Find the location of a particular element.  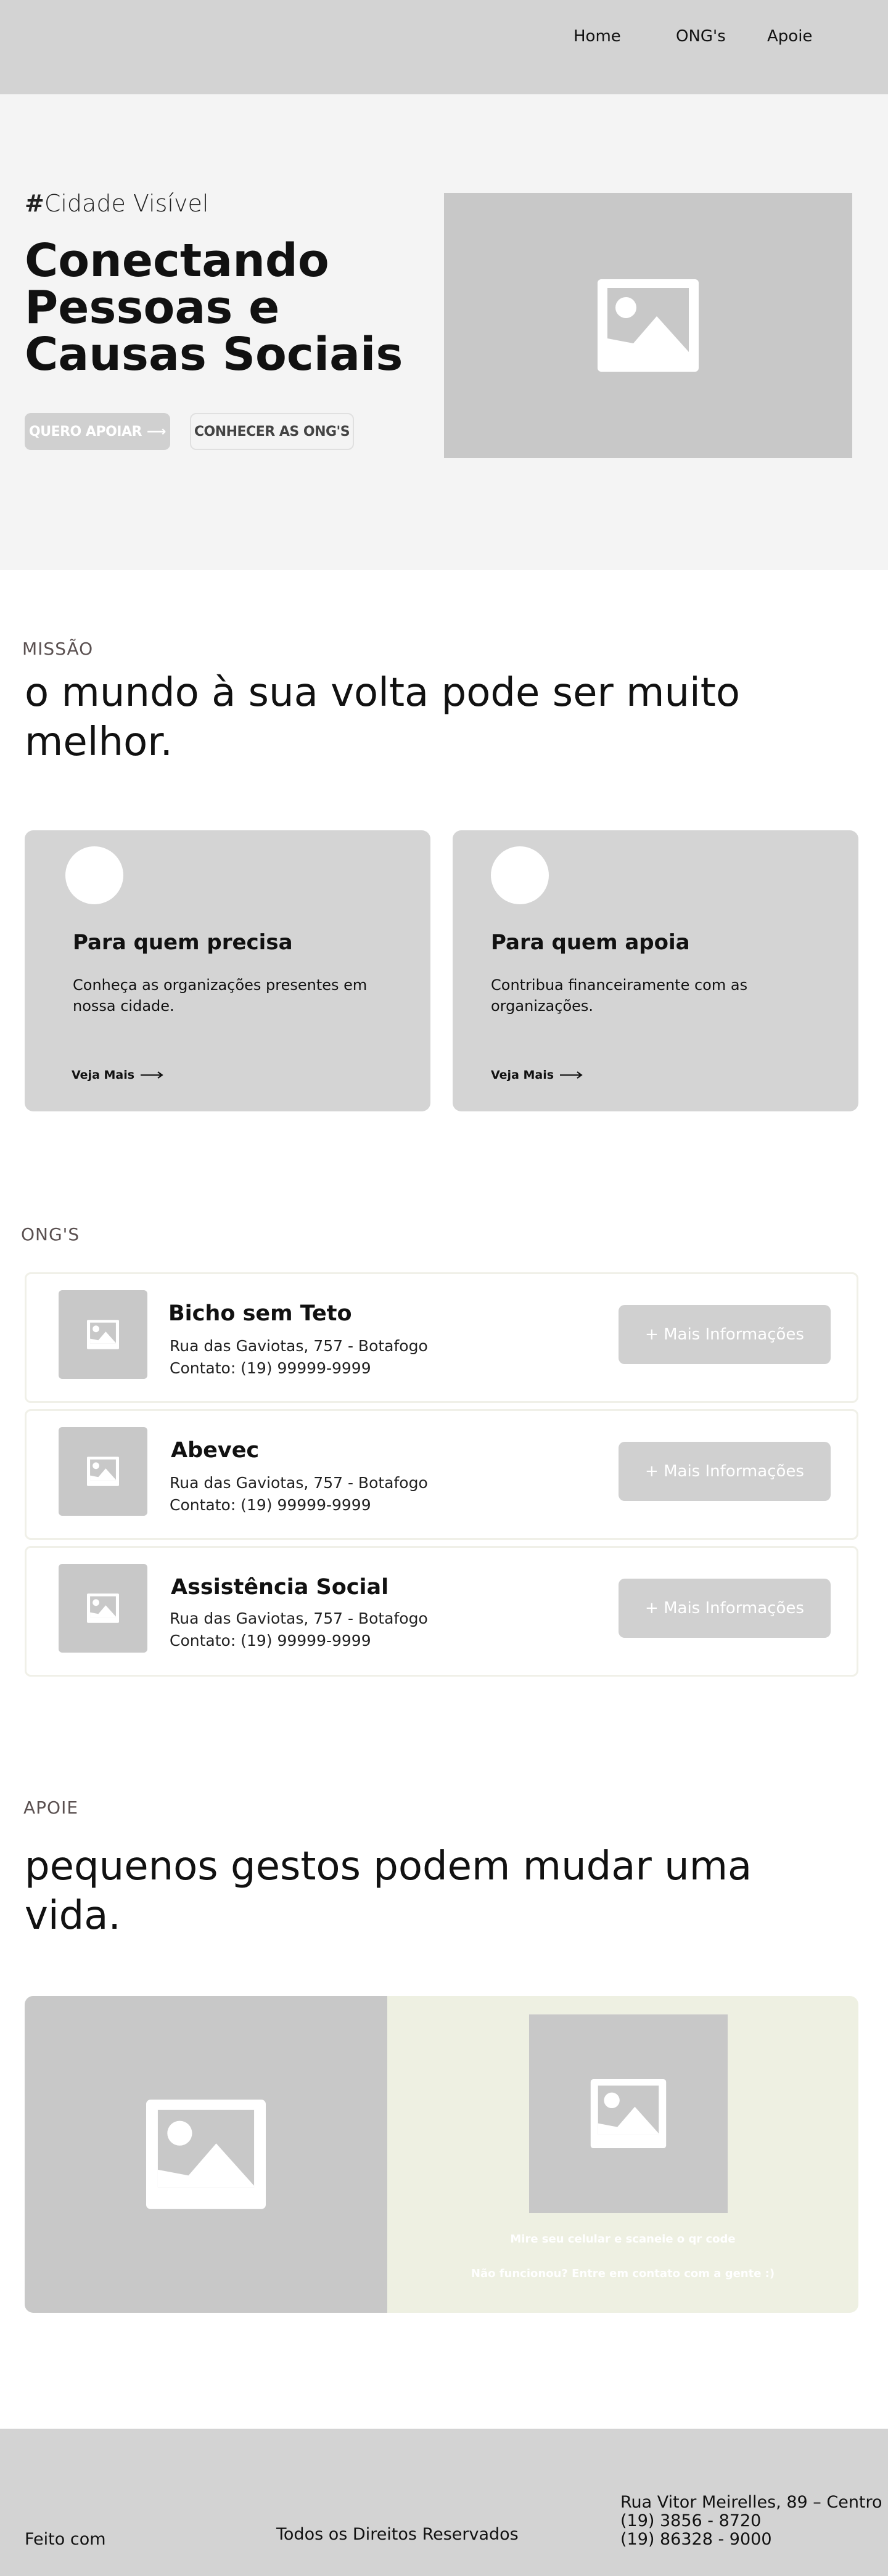

card-title: Para quem precisa is located at coordinates (183, 942).